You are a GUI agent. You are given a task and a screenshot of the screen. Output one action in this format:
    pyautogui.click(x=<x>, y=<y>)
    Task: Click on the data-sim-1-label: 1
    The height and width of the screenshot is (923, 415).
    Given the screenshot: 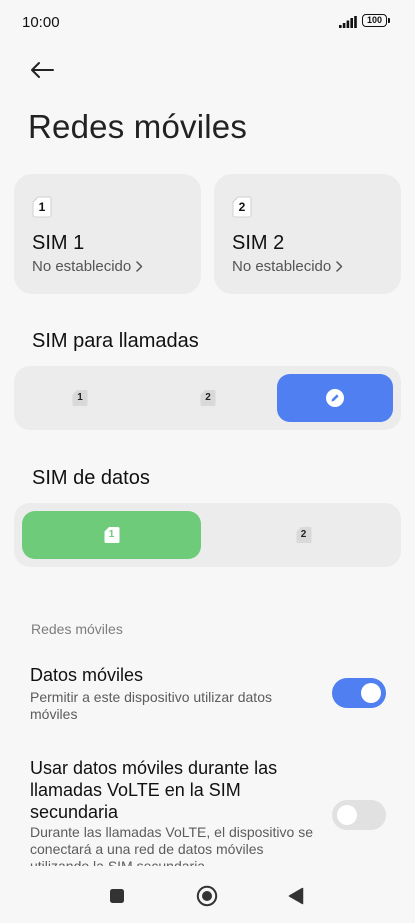 What is the action you would take?
    pyautogui.click(x=111, y=534)
    